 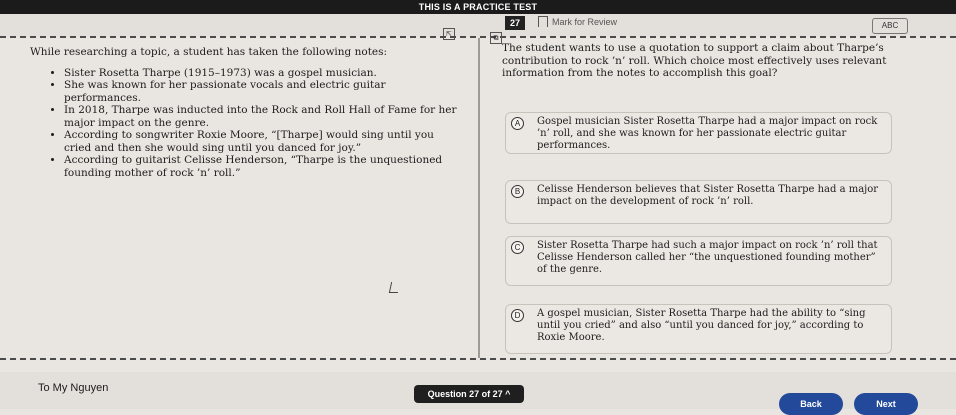 What do you see at coordinates (886, 404) in the screenshot?
I see `next-button: Next` at bounding box center [886, 404].